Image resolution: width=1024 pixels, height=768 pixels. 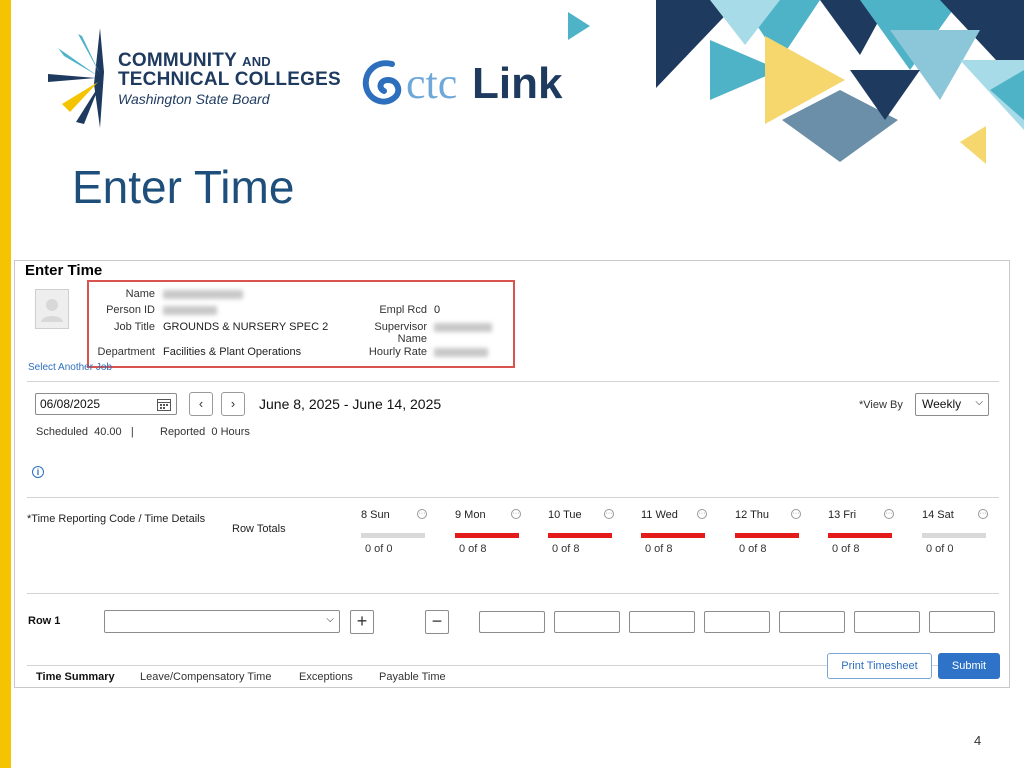 What do you see at coordinates (350, 404) in the screenshot?
I see `date-range: June 8, 2025 - June 14, 2025` at bounding box center [350, 404].